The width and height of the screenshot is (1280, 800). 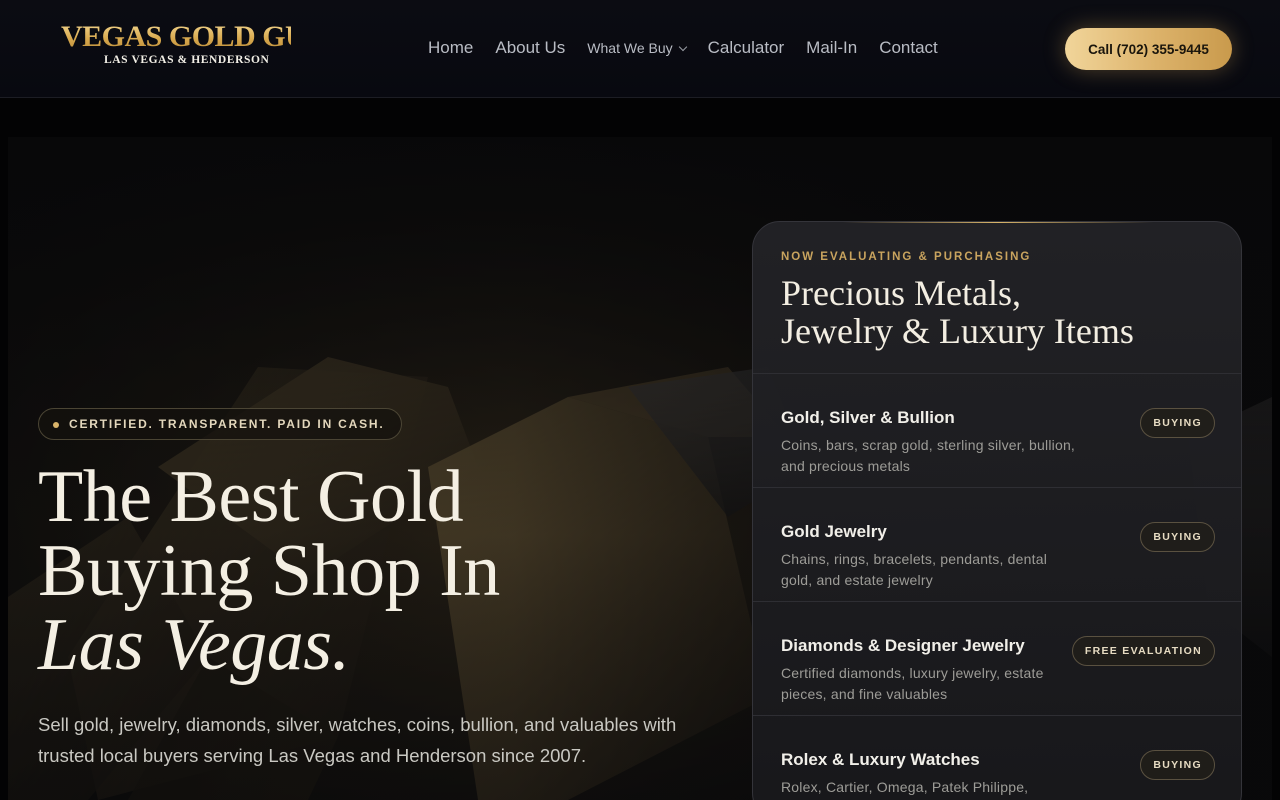 What do you see at coordinates (187, 60) in the screenshot?
I see `logo-tagline: LAS VEGAS & HENDERSON` at bounding box center [187, 60].